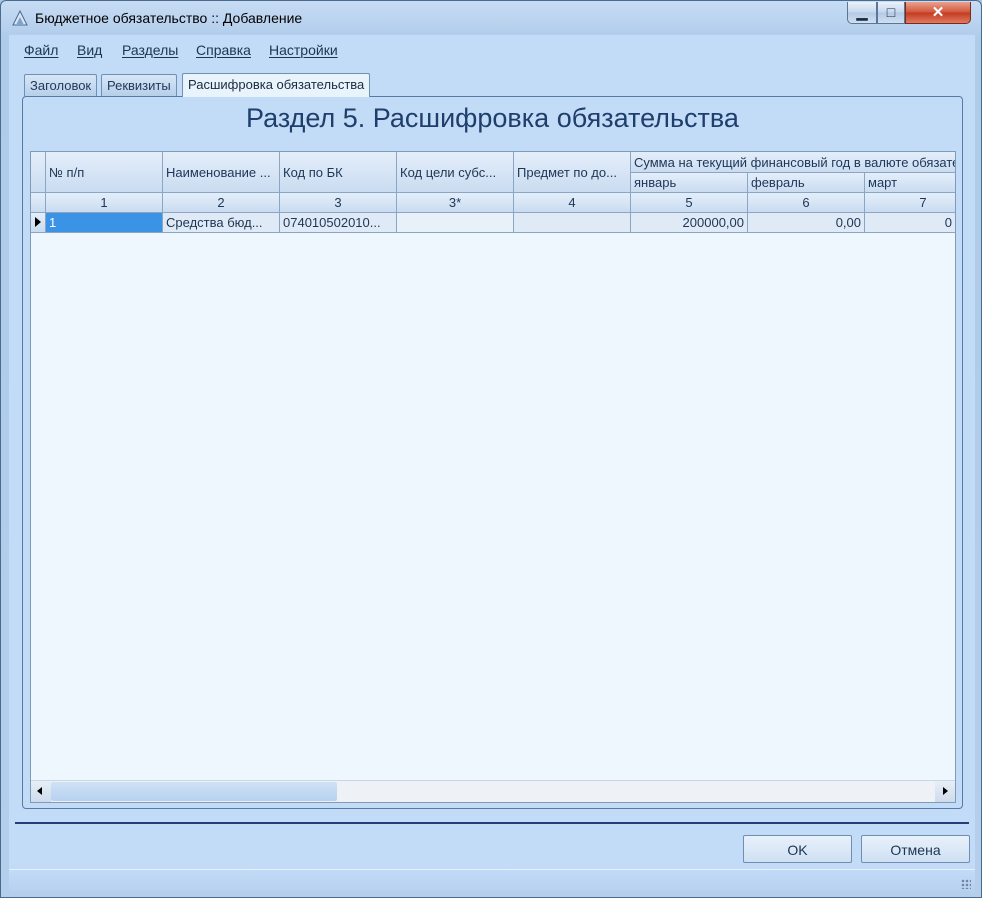 The height and width of the screenshot is (898, 982). I want to click on column-number: 3*, so click(455, 203).